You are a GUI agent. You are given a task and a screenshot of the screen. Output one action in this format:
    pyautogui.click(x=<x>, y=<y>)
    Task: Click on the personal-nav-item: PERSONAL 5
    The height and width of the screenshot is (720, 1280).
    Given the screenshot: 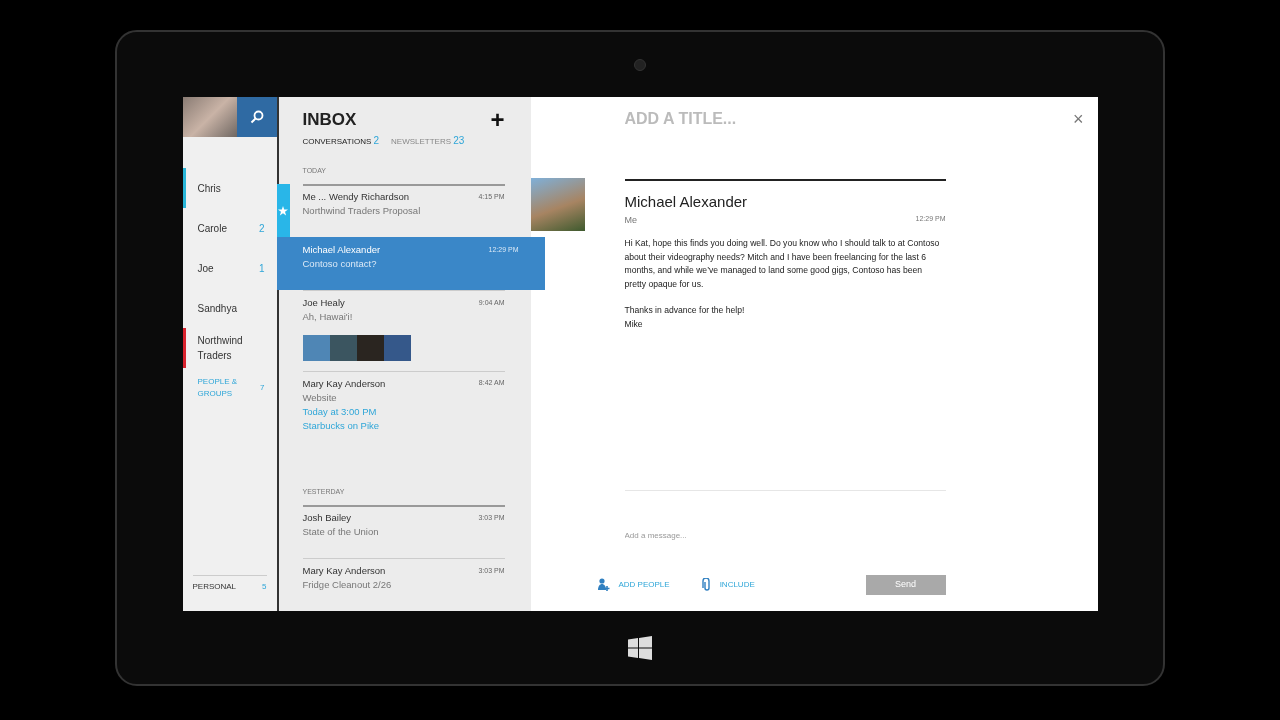 What is the action you would take?
    pyautogui.click(x=229, y=584)
    